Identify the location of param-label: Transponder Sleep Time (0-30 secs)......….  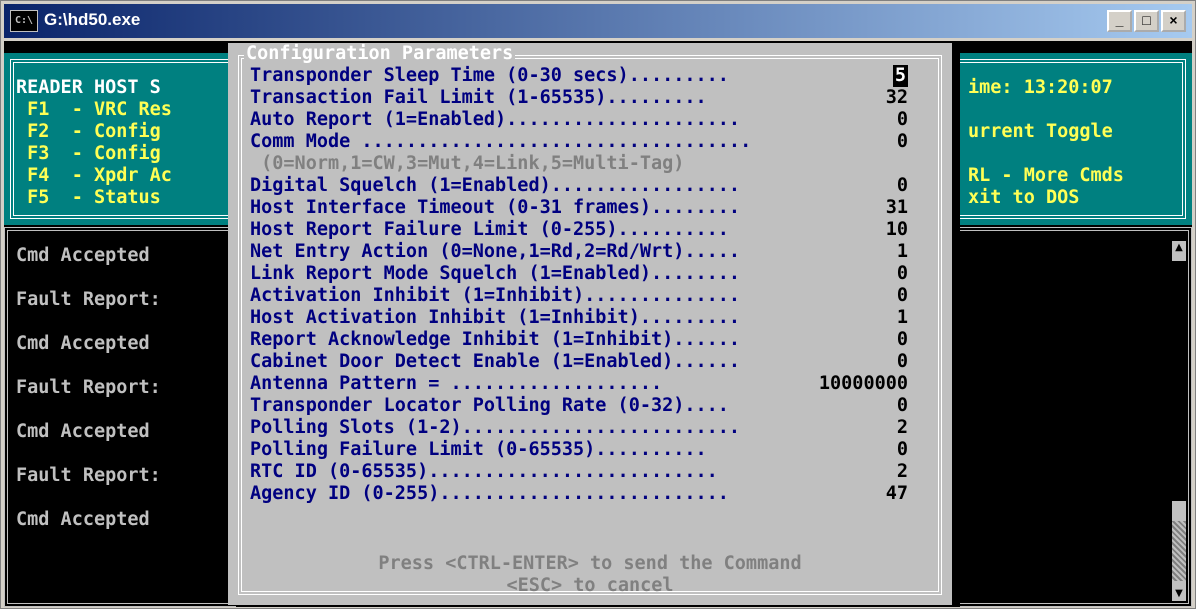
(489, 75).